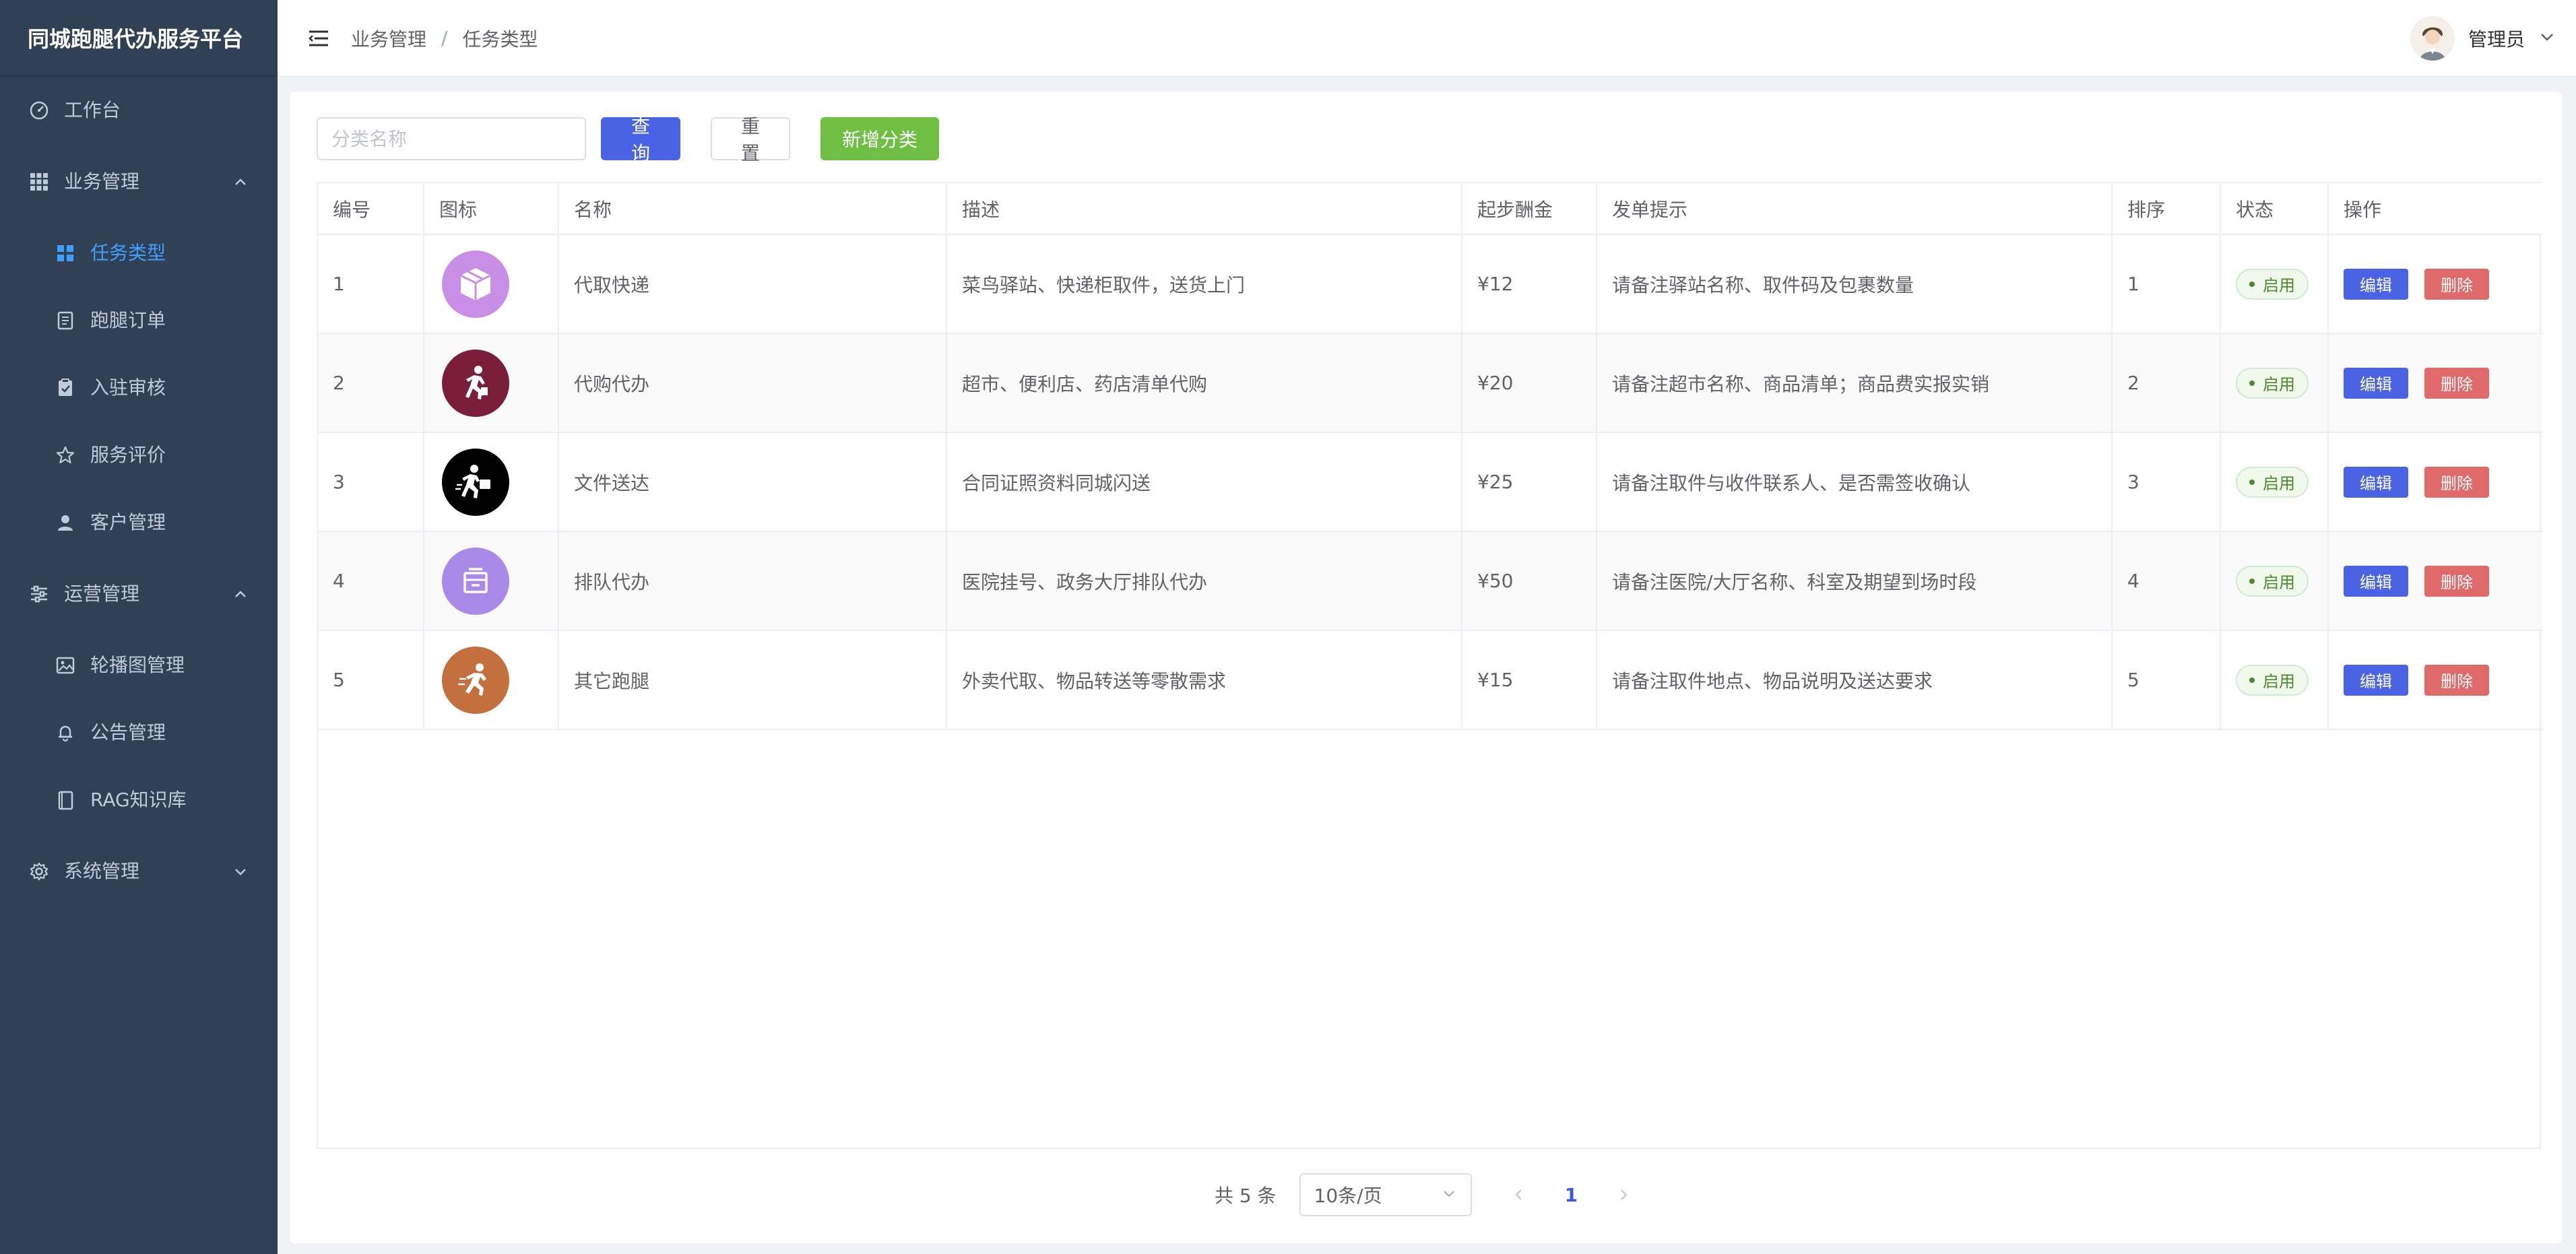  I want to click on page-size-select: 10条/页, so click(1386, 1194).